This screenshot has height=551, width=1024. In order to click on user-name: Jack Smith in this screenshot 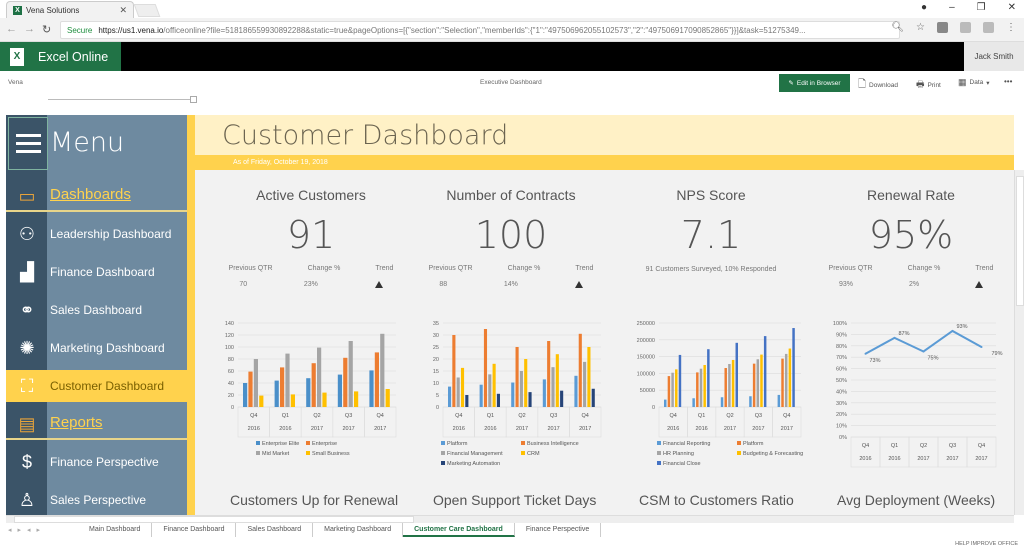, I will do `click(994, 56)`.